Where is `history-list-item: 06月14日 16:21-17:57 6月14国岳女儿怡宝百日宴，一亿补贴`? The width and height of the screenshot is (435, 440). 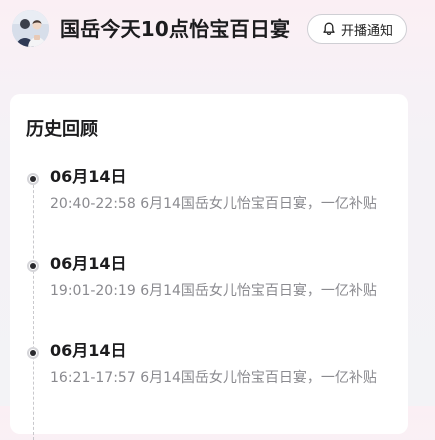 history-list-item: 06月14日 16:21-17:57 6月14国岳女儿怡宝百日宴，一亿补贴 is located at coordinates (209, 367).